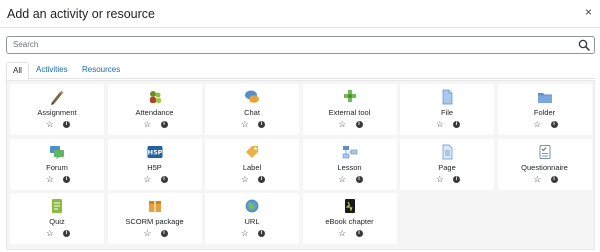 The height and width of the screenshot is (252, 600). What do you see at coordinates (101, 70) in the screenshot?
I see `tab-resources: Resources` at bounding box center [101, 70].